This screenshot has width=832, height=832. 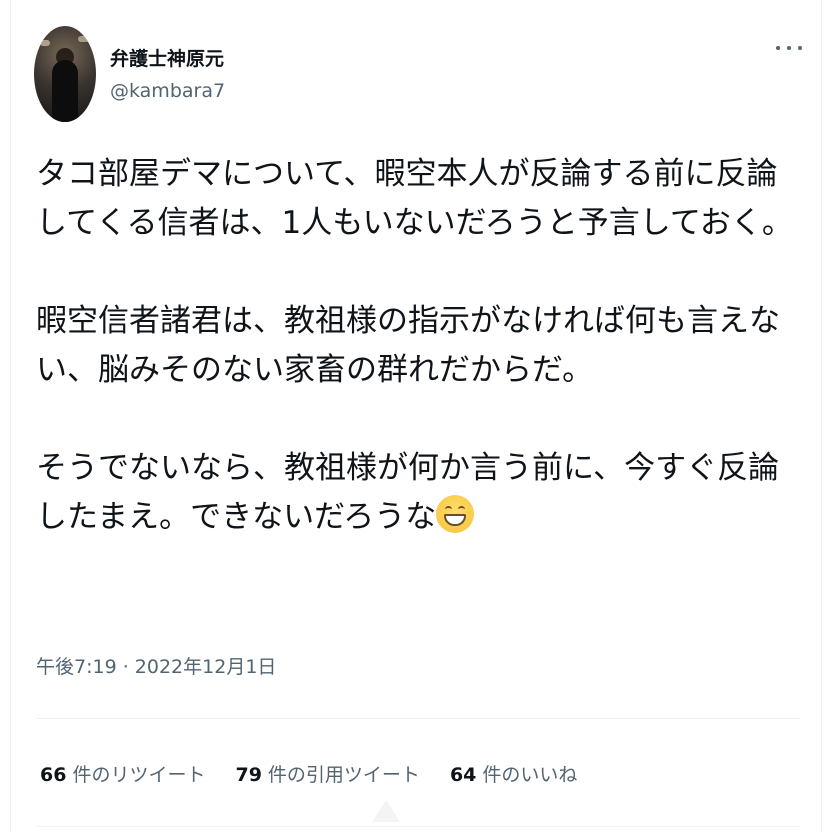 What do you see at coordinates (139, 775) in the screenshot?
I see `retweets-label: 件のリツイート` at bounding box center [139, 775].